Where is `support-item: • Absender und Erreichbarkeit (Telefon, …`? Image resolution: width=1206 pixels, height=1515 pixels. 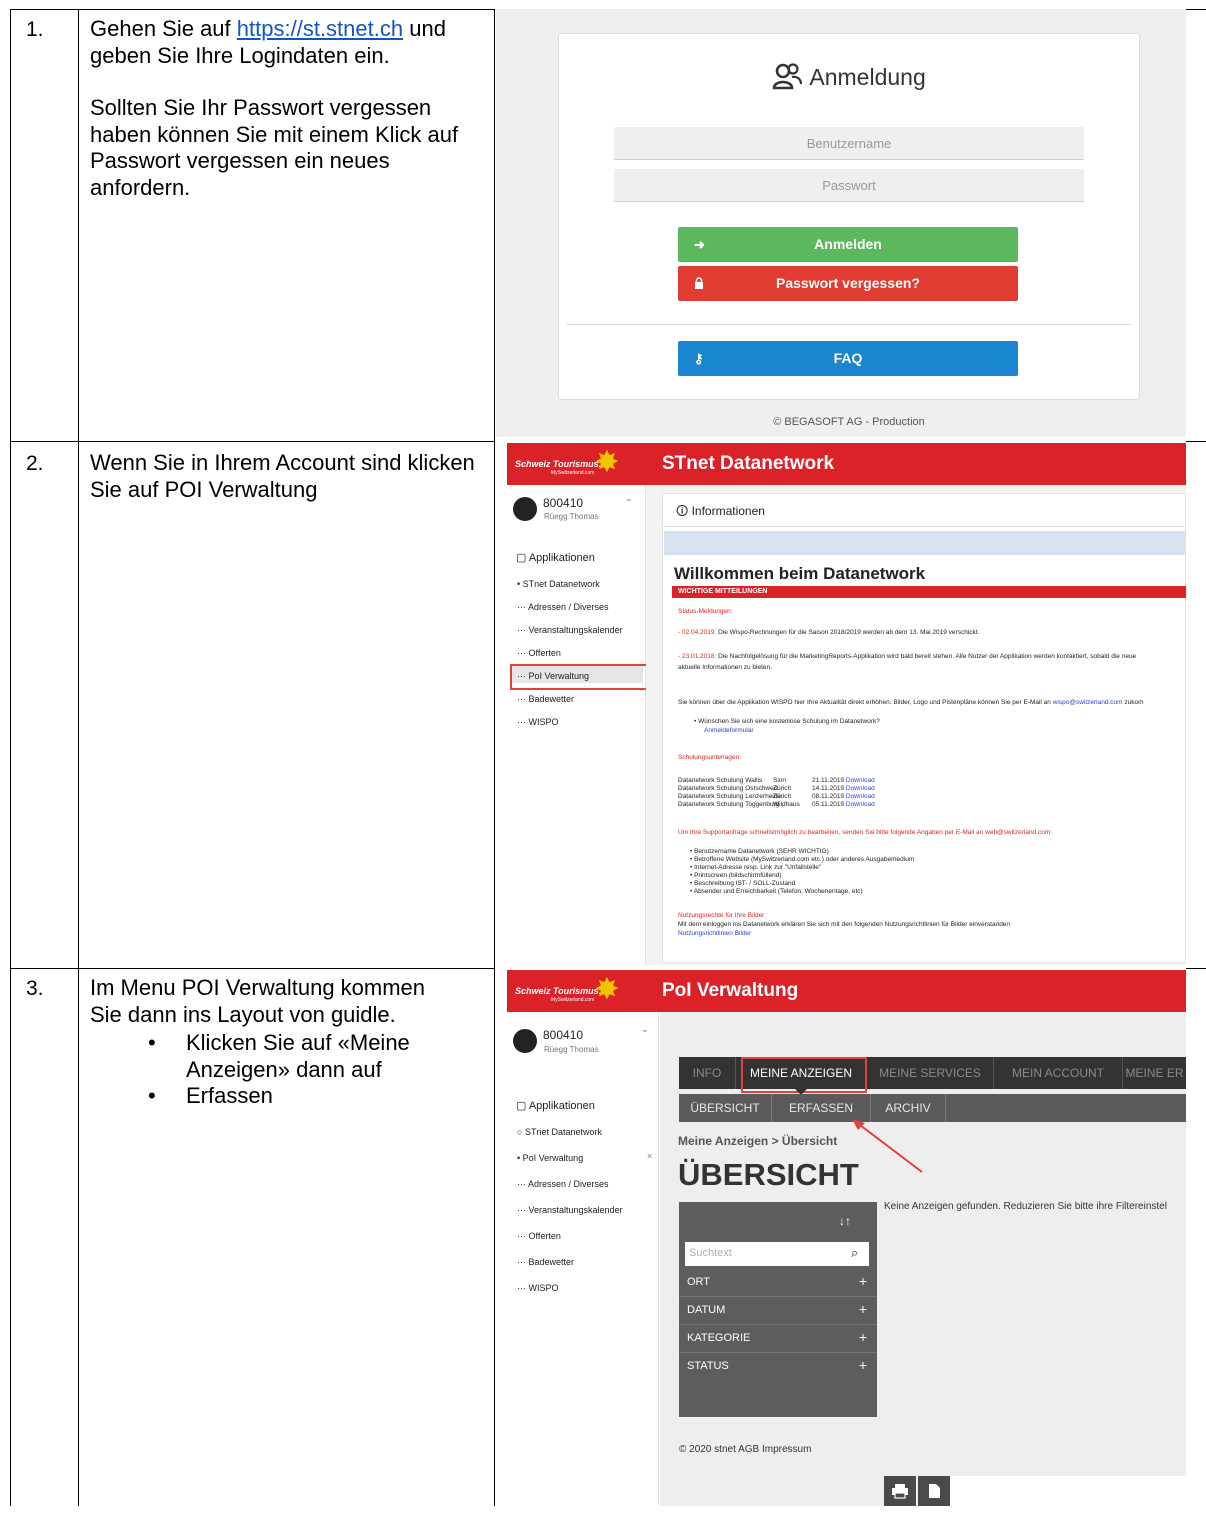
support-item: • Absender und Erreichbarkeit (Telefon, … is located at coordinates (776, 891).